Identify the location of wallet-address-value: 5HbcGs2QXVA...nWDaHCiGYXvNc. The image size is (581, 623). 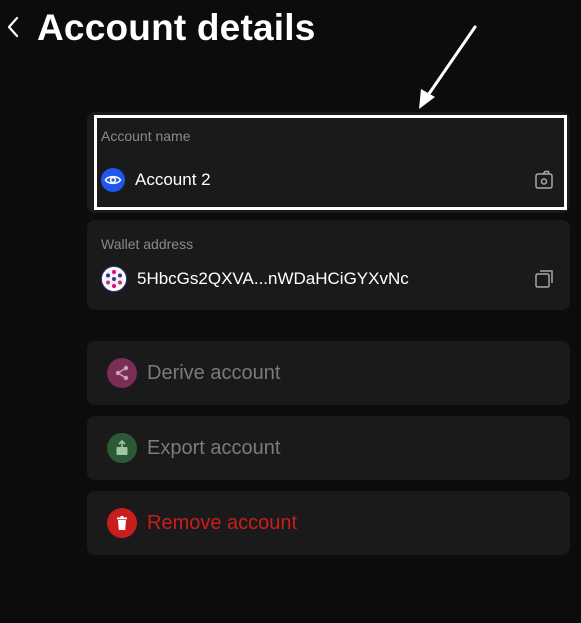
(273, 278).